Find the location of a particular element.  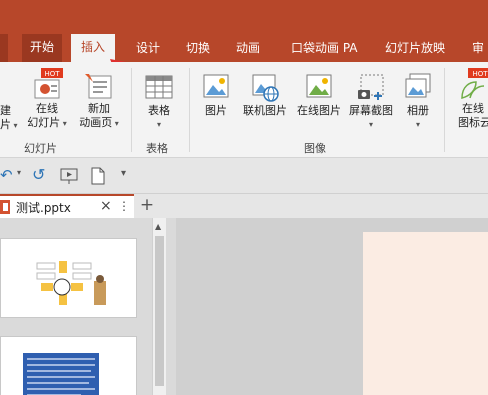

online-image-icon is located at coordinates (319, 86).